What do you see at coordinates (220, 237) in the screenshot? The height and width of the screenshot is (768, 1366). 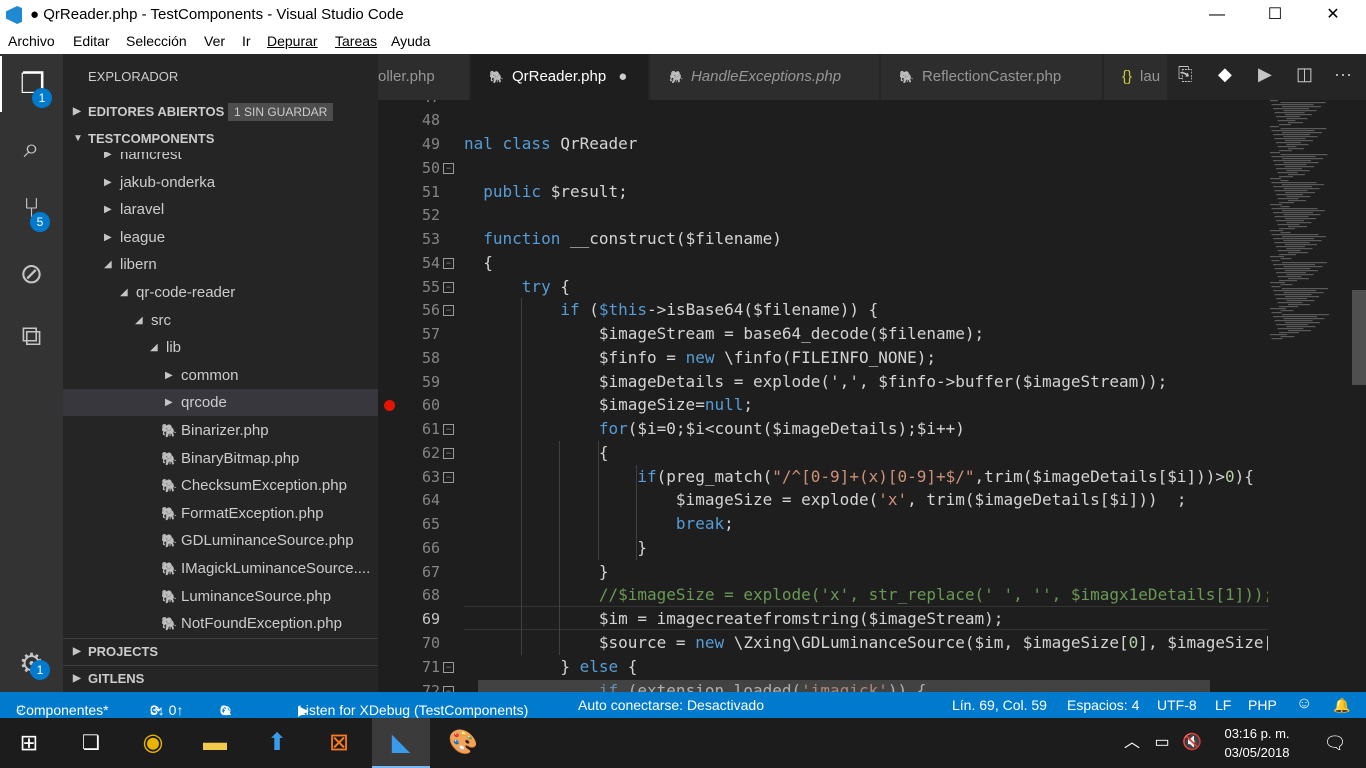 I see `tree-folder: ▶ league` at bounding box center [220, 237].